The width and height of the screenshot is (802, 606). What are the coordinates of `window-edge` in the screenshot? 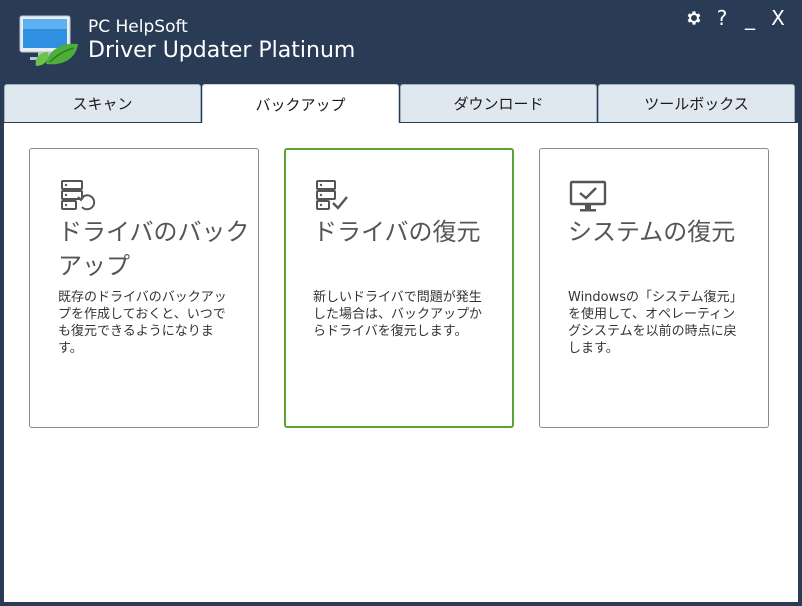 It's located at (800, 362).